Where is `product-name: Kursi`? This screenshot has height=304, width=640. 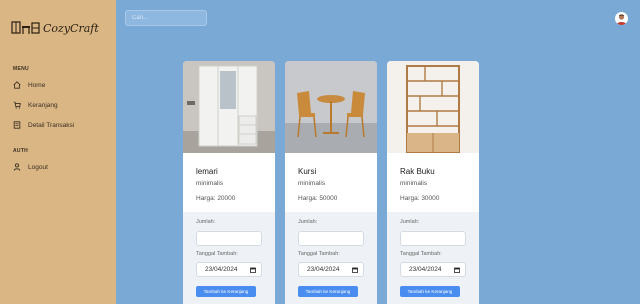 product-name: Kursi is located at coordinates (307, 171).